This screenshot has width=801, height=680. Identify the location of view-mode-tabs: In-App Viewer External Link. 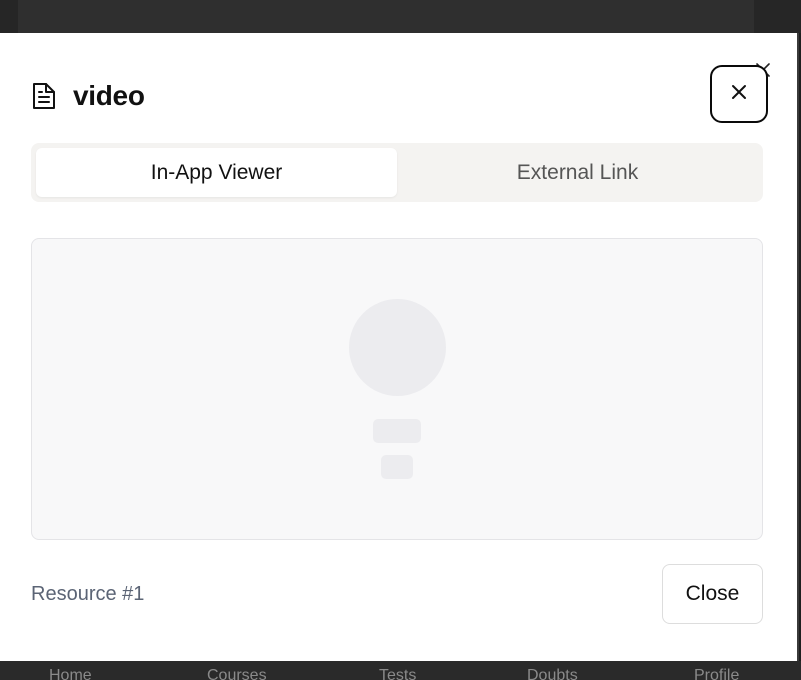
(397, 172).